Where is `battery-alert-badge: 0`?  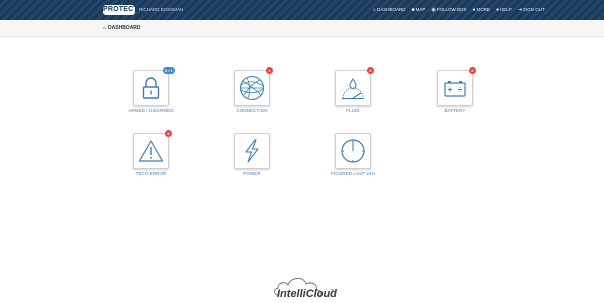 battery-alert-badge: 0 is located at coordinates (472, 70).